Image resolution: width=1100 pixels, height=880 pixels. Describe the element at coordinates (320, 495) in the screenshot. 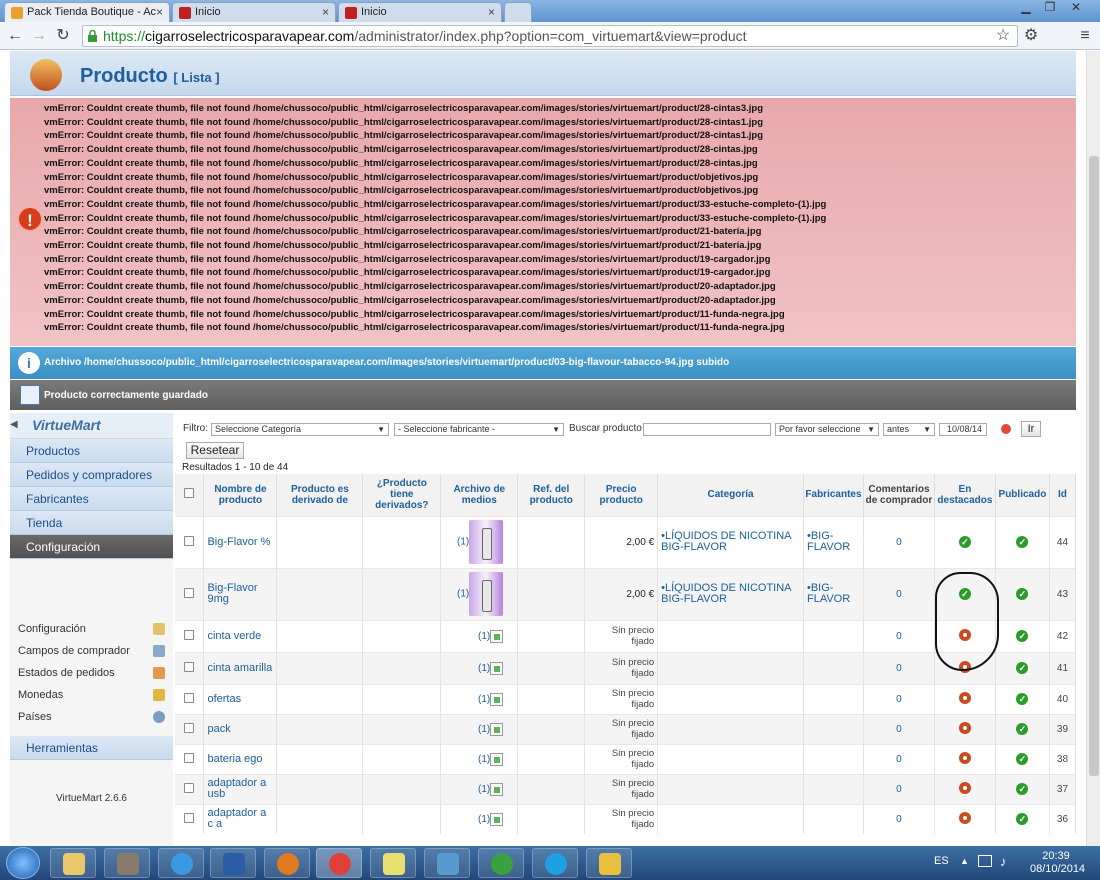

I see `col-header-derived-from: Producto es derivado de` at that location.